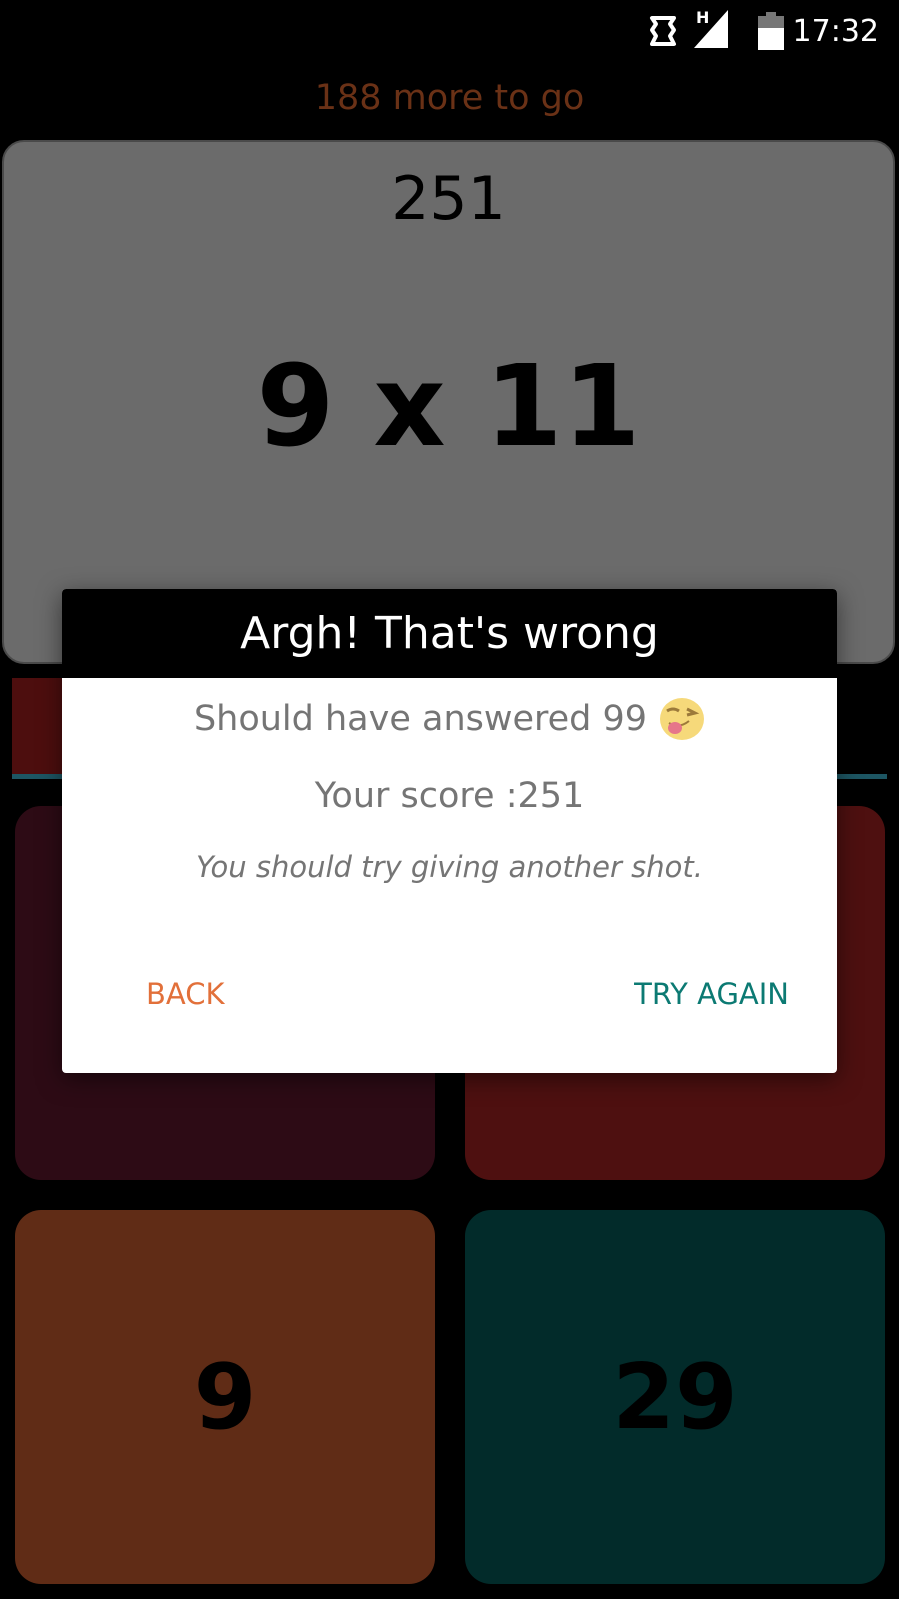 This screenshot has width=899, height=1599. Describe the element at coordinates (675, 1397) in the screenshot. I see `answer-tile-4: 29` at that location.